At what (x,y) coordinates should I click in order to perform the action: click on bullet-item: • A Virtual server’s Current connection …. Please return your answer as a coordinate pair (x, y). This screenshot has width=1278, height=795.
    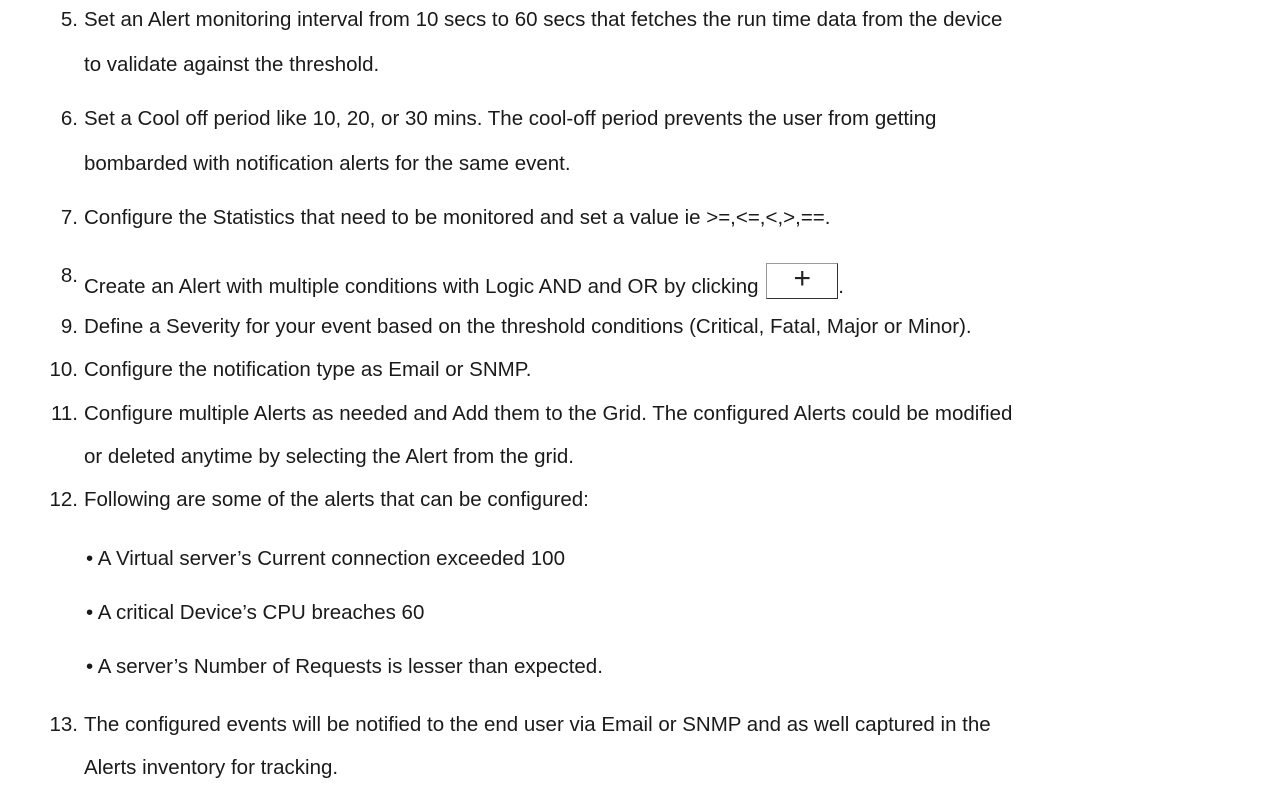
    Looking at the image, I should click on (325, 558).